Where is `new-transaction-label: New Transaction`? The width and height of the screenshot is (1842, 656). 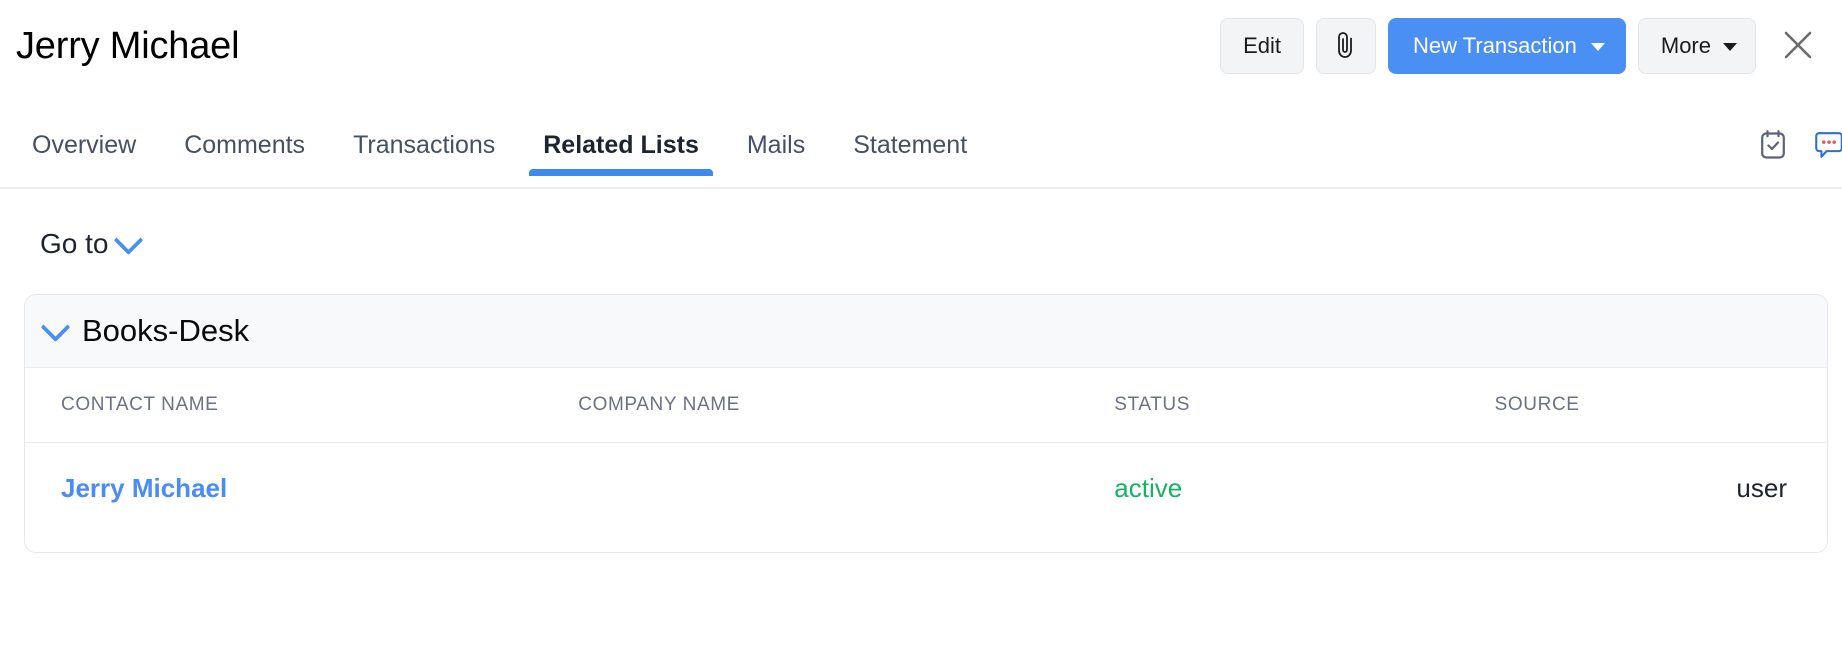
new-transaction-label: New Transaction is located at coordinates (1495, 45).